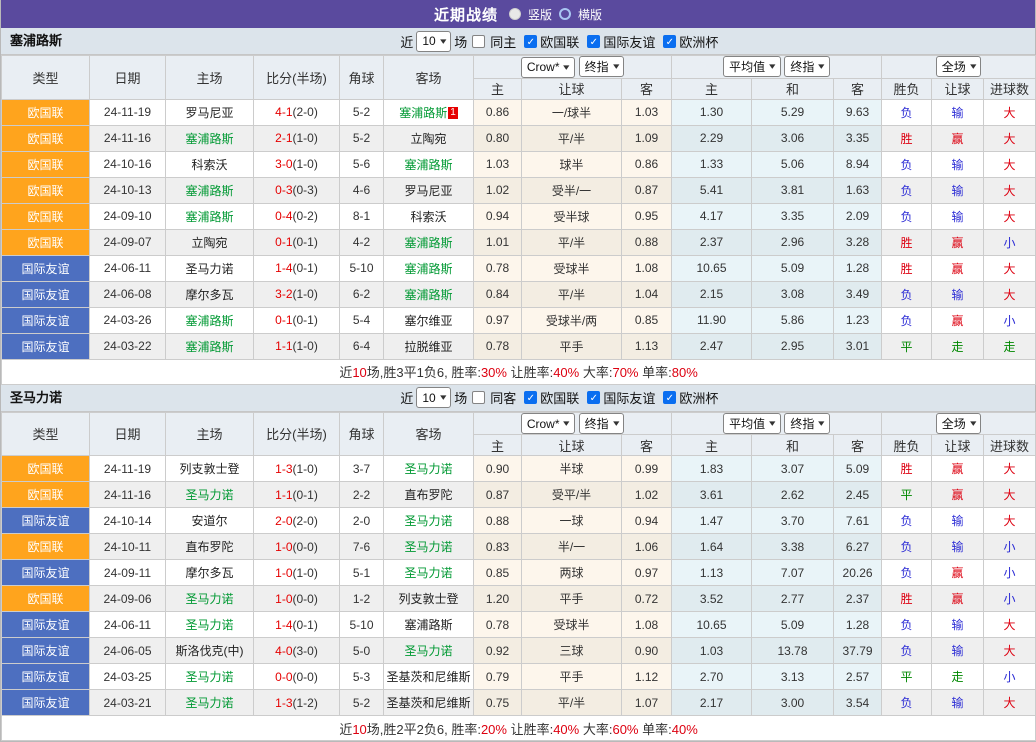 This screenshot has width=1036, height=742. Describe the element at coordinates (646, 702) in the screenshot. I see `odds-away: 1.07` at that location.